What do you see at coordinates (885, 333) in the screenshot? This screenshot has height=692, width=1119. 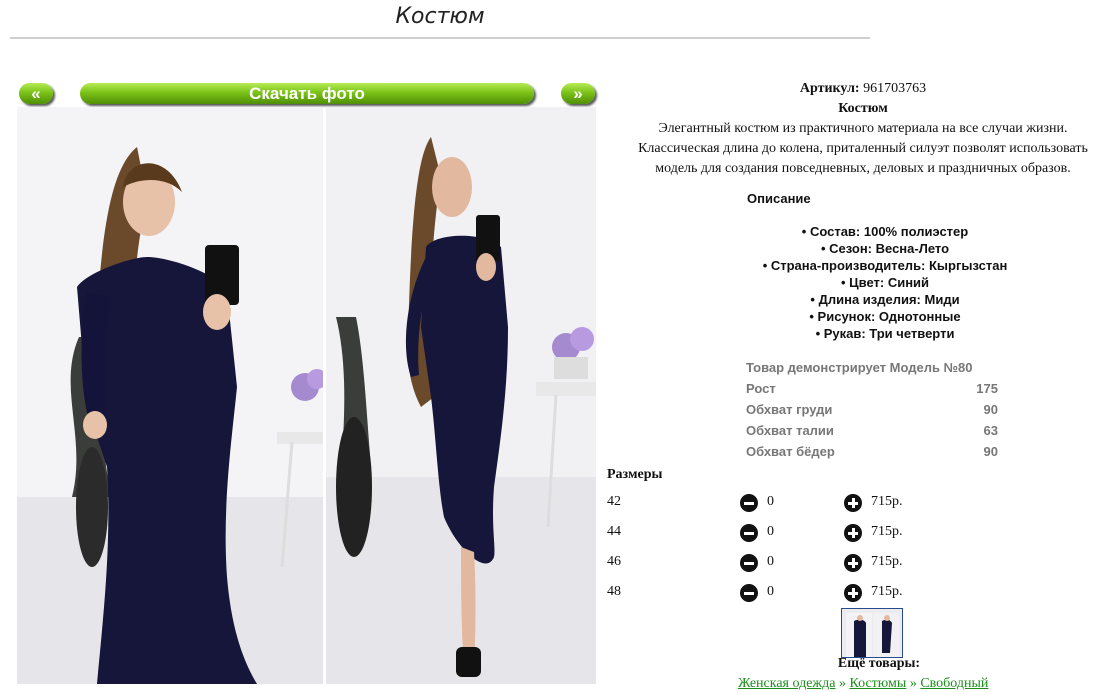 I see `property-item: • Рукав: Три четверти` at bounding box center [885, 333].